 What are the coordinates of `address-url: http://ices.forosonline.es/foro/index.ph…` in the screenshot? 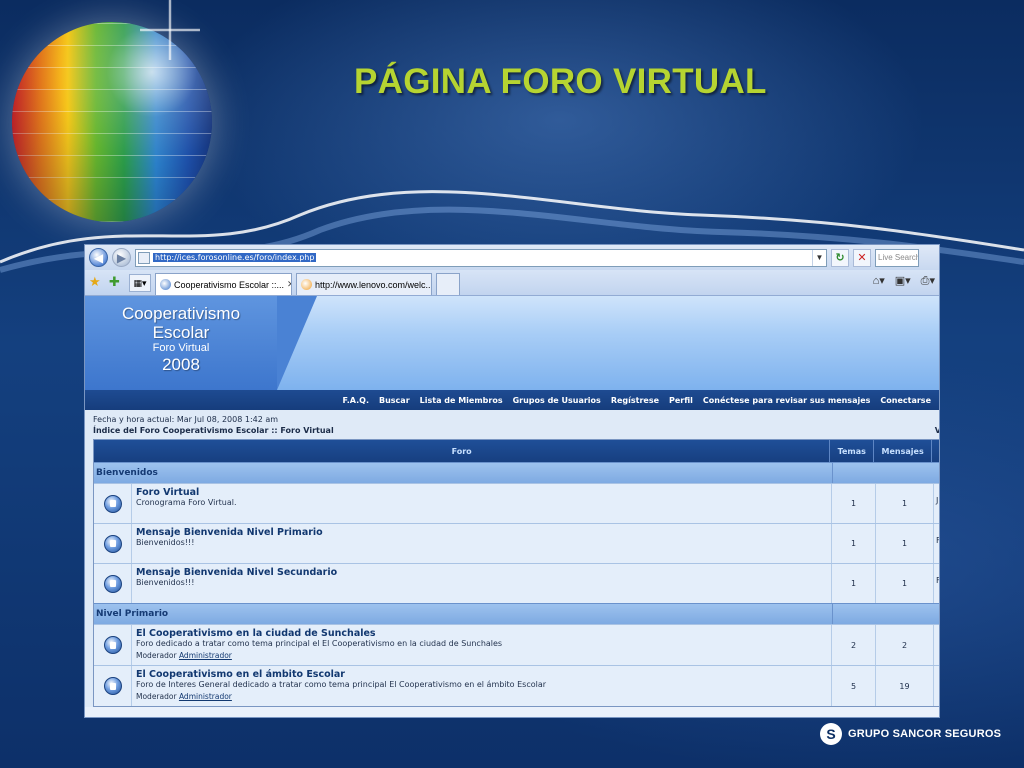 It's located at (235, 257).